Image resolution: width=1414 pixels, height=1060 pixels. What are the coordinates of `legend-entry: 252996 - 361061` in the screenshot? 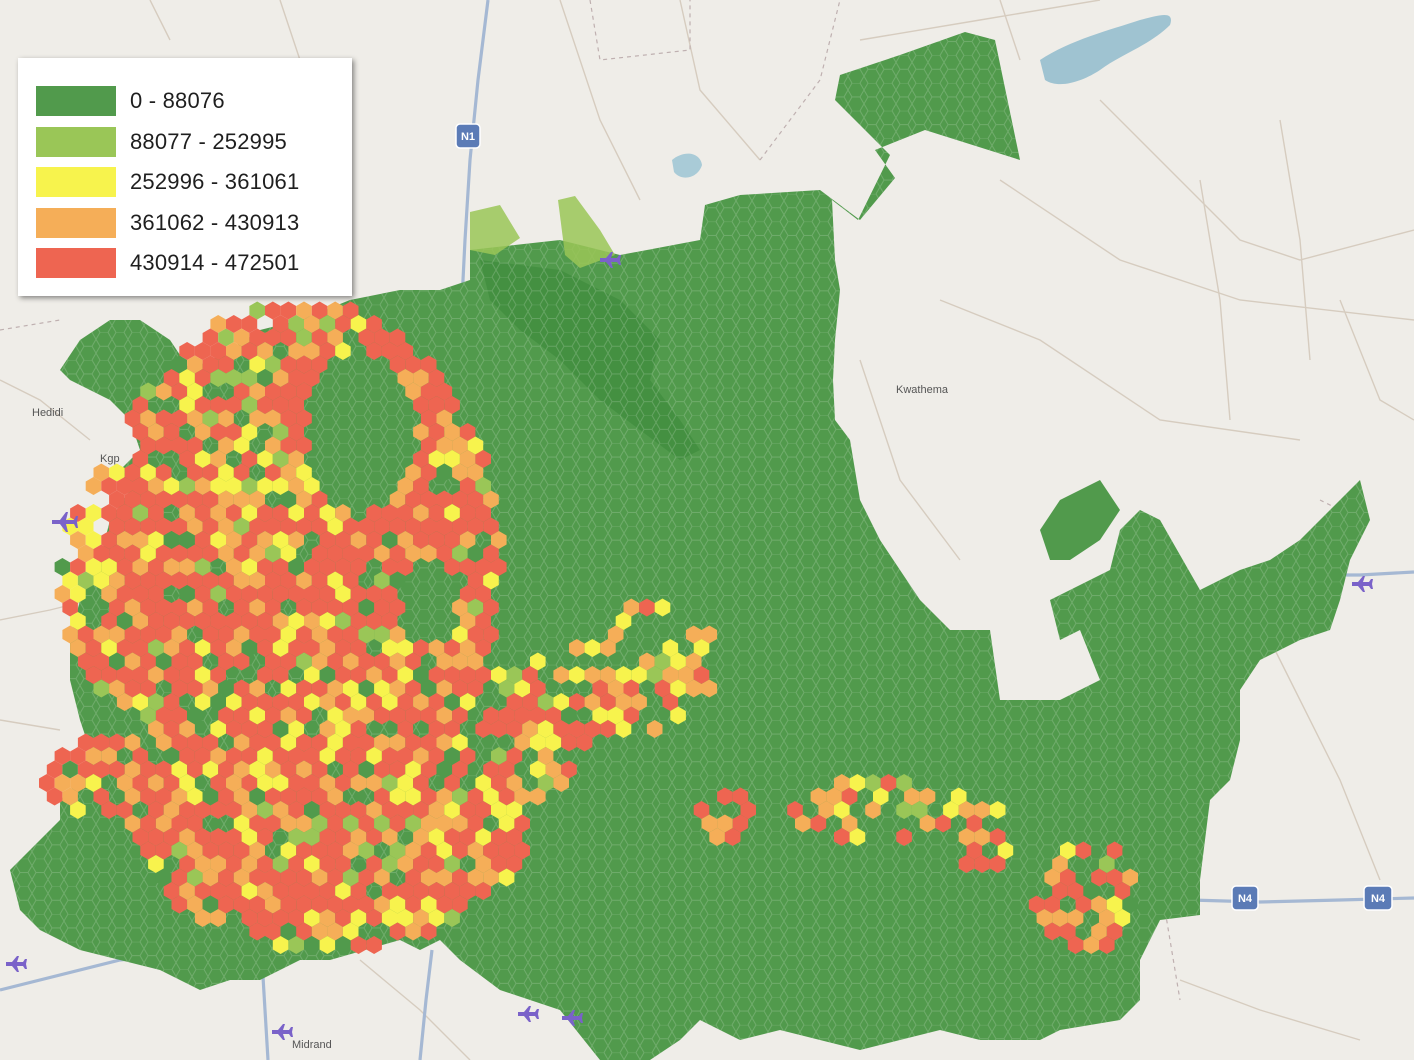 It's located at (194, 182).